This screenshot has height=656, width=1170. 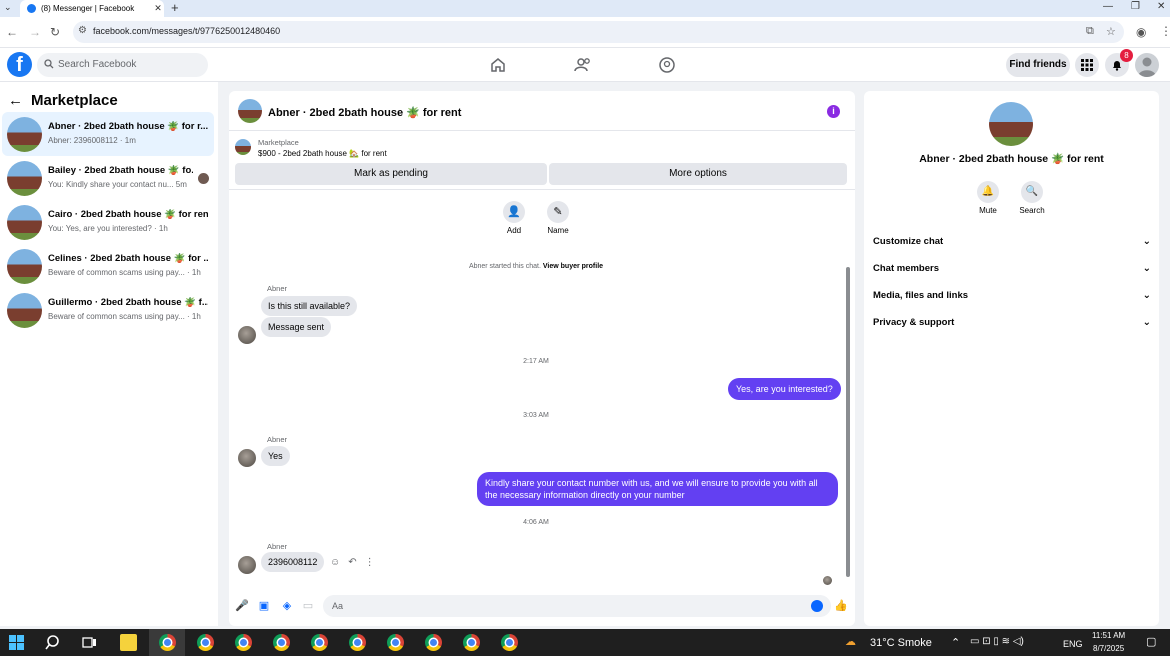 What do you see at coordinates (667, 65) in the screenshot?
I see `groups-icon` at bounding box center [667, 65].